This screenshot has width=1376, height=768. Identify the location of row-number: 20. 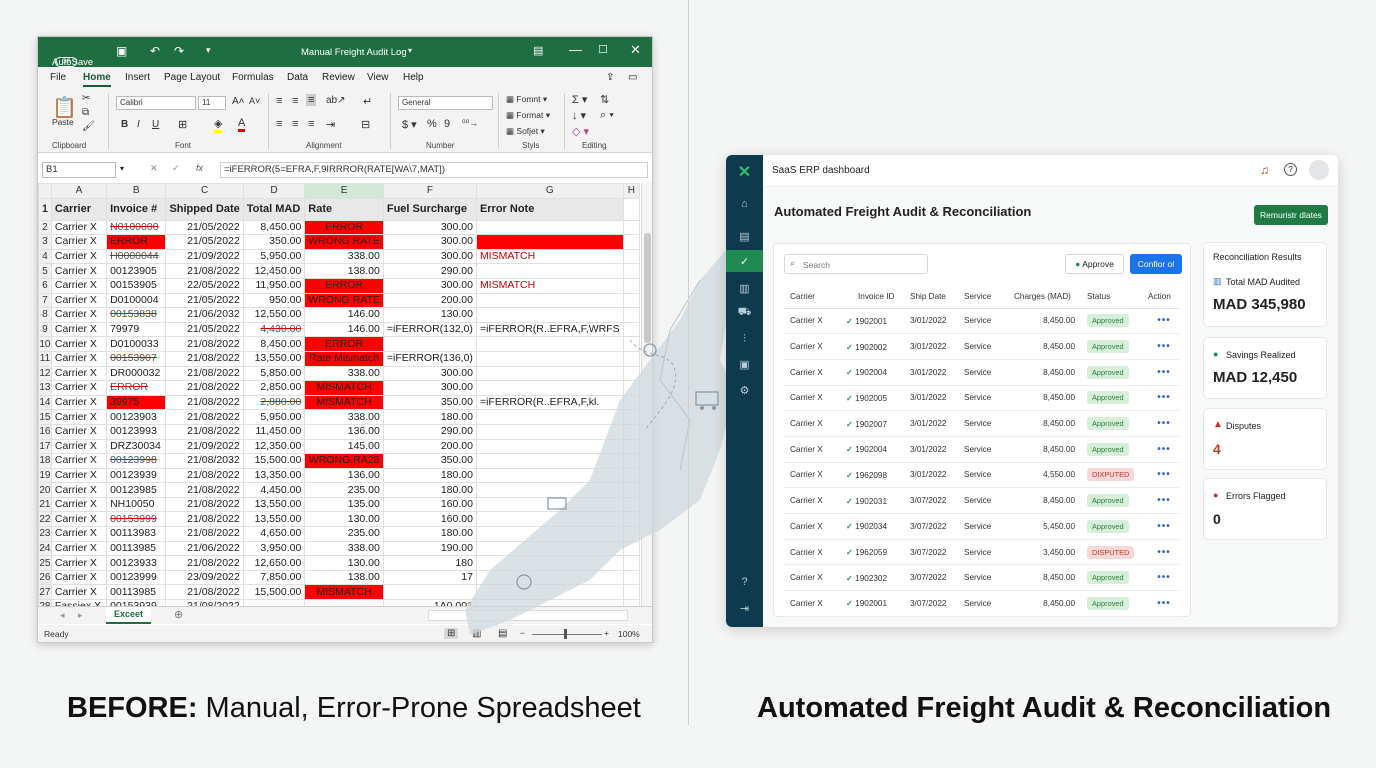
(45, 490).